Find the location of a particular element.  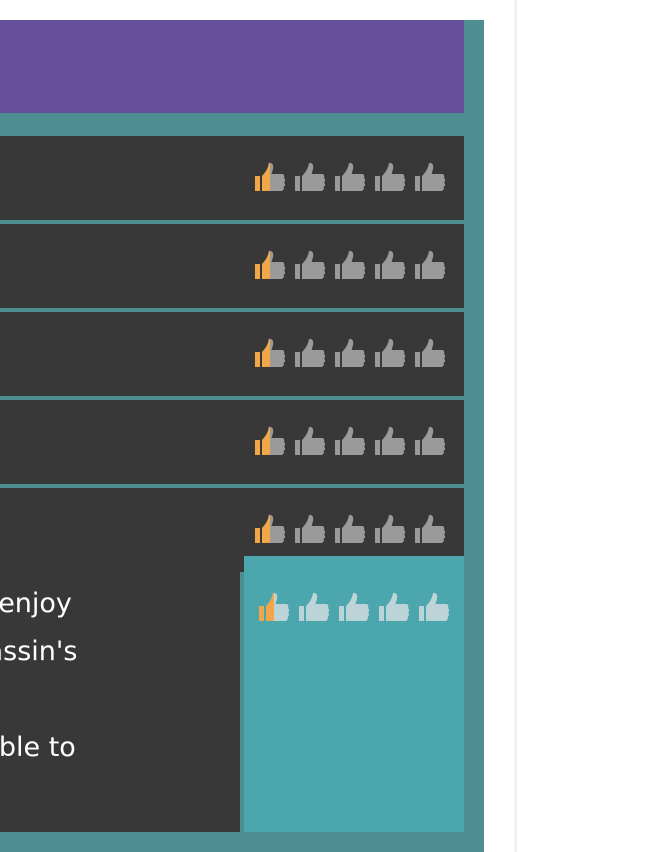

review-text-line: be able to is located at coordinates (38, 747).